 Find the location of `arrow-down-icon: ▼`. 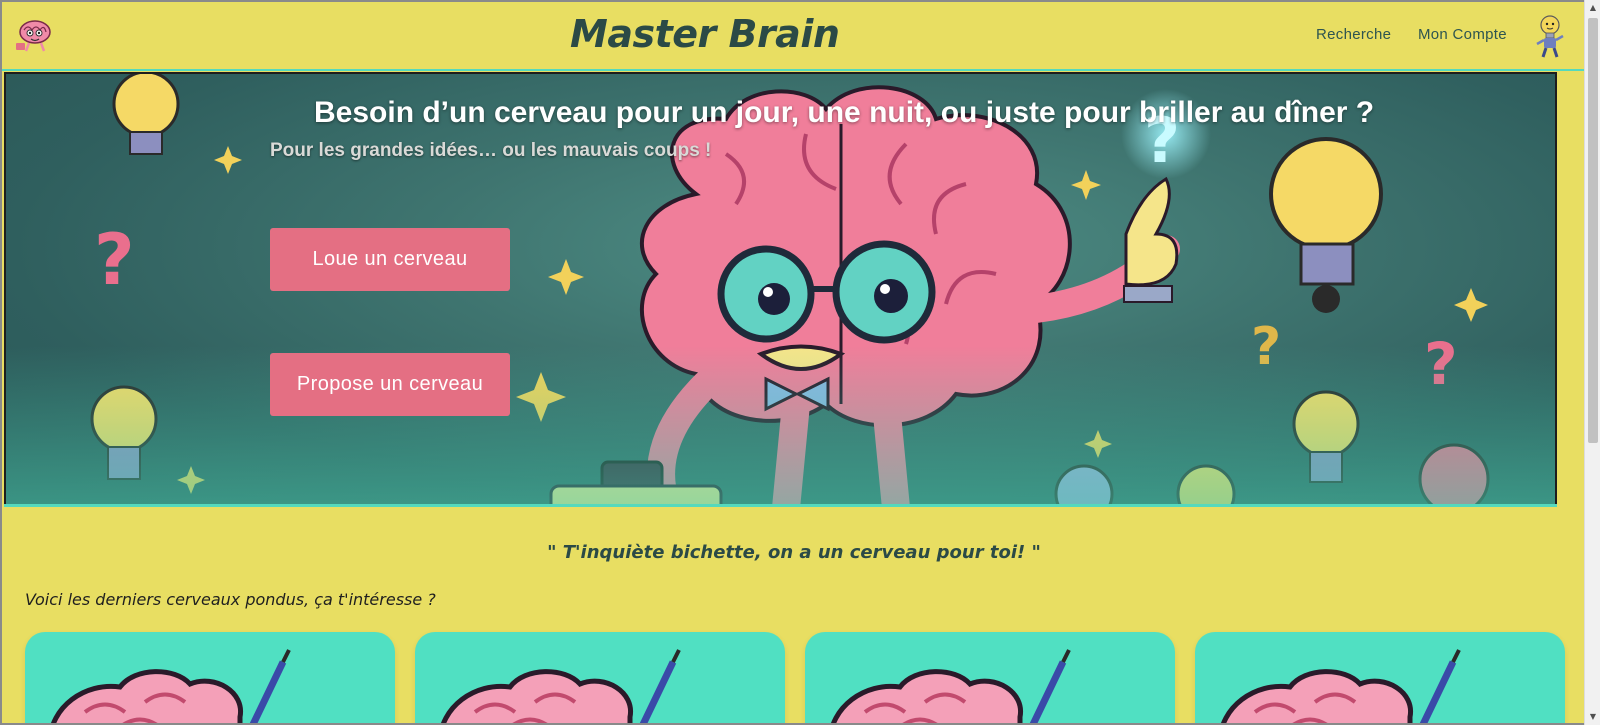

arrow-down-icon: ▼ is located at coordinates (1592, 717).